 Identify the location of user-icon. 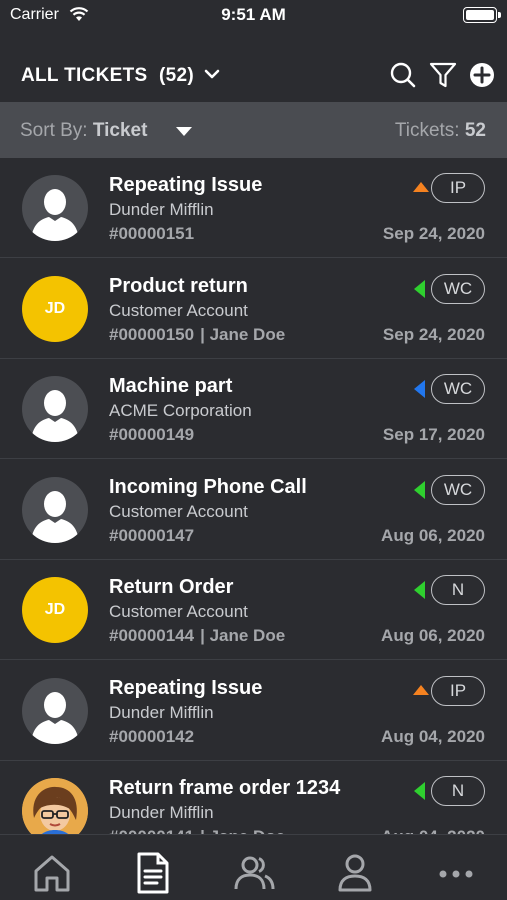
(355, 876).